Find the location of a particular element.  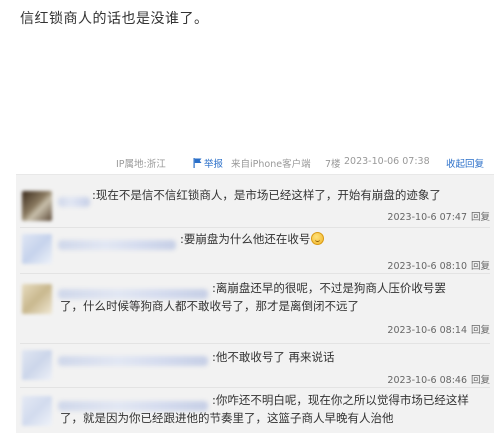

reply-meta: 2023-10-6 07:47 回复 is located at coordinates (438, 216).